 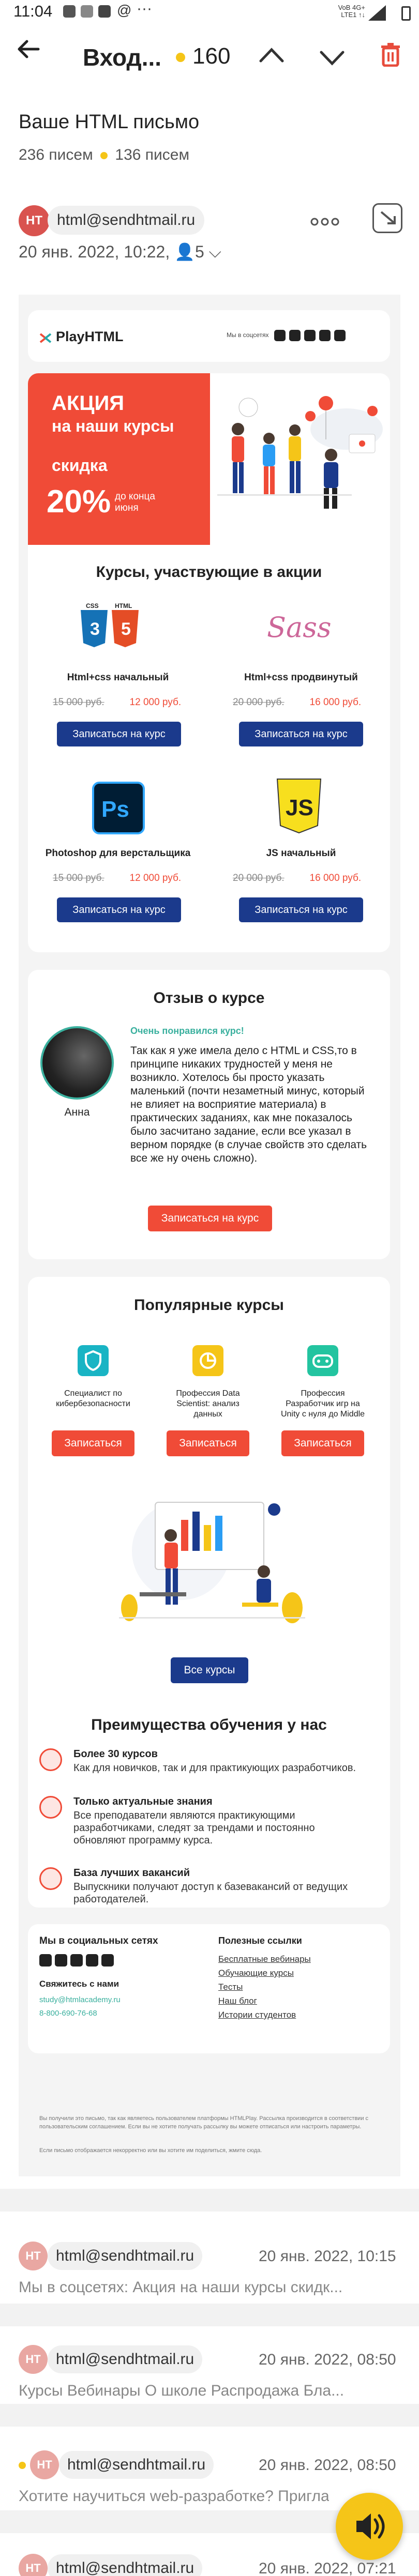 I want to click on footer-phone: 8-800-690-76-68, so click(x=68, y=2013).